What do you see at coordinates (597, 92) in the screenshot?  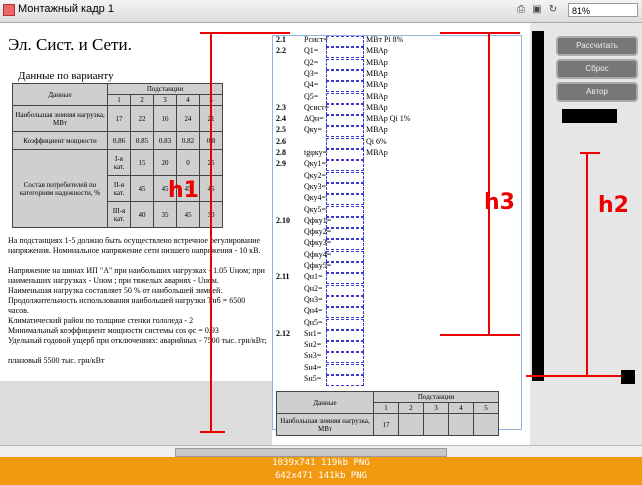 I see `author-button: Автор` at bounding box center [597, 92].